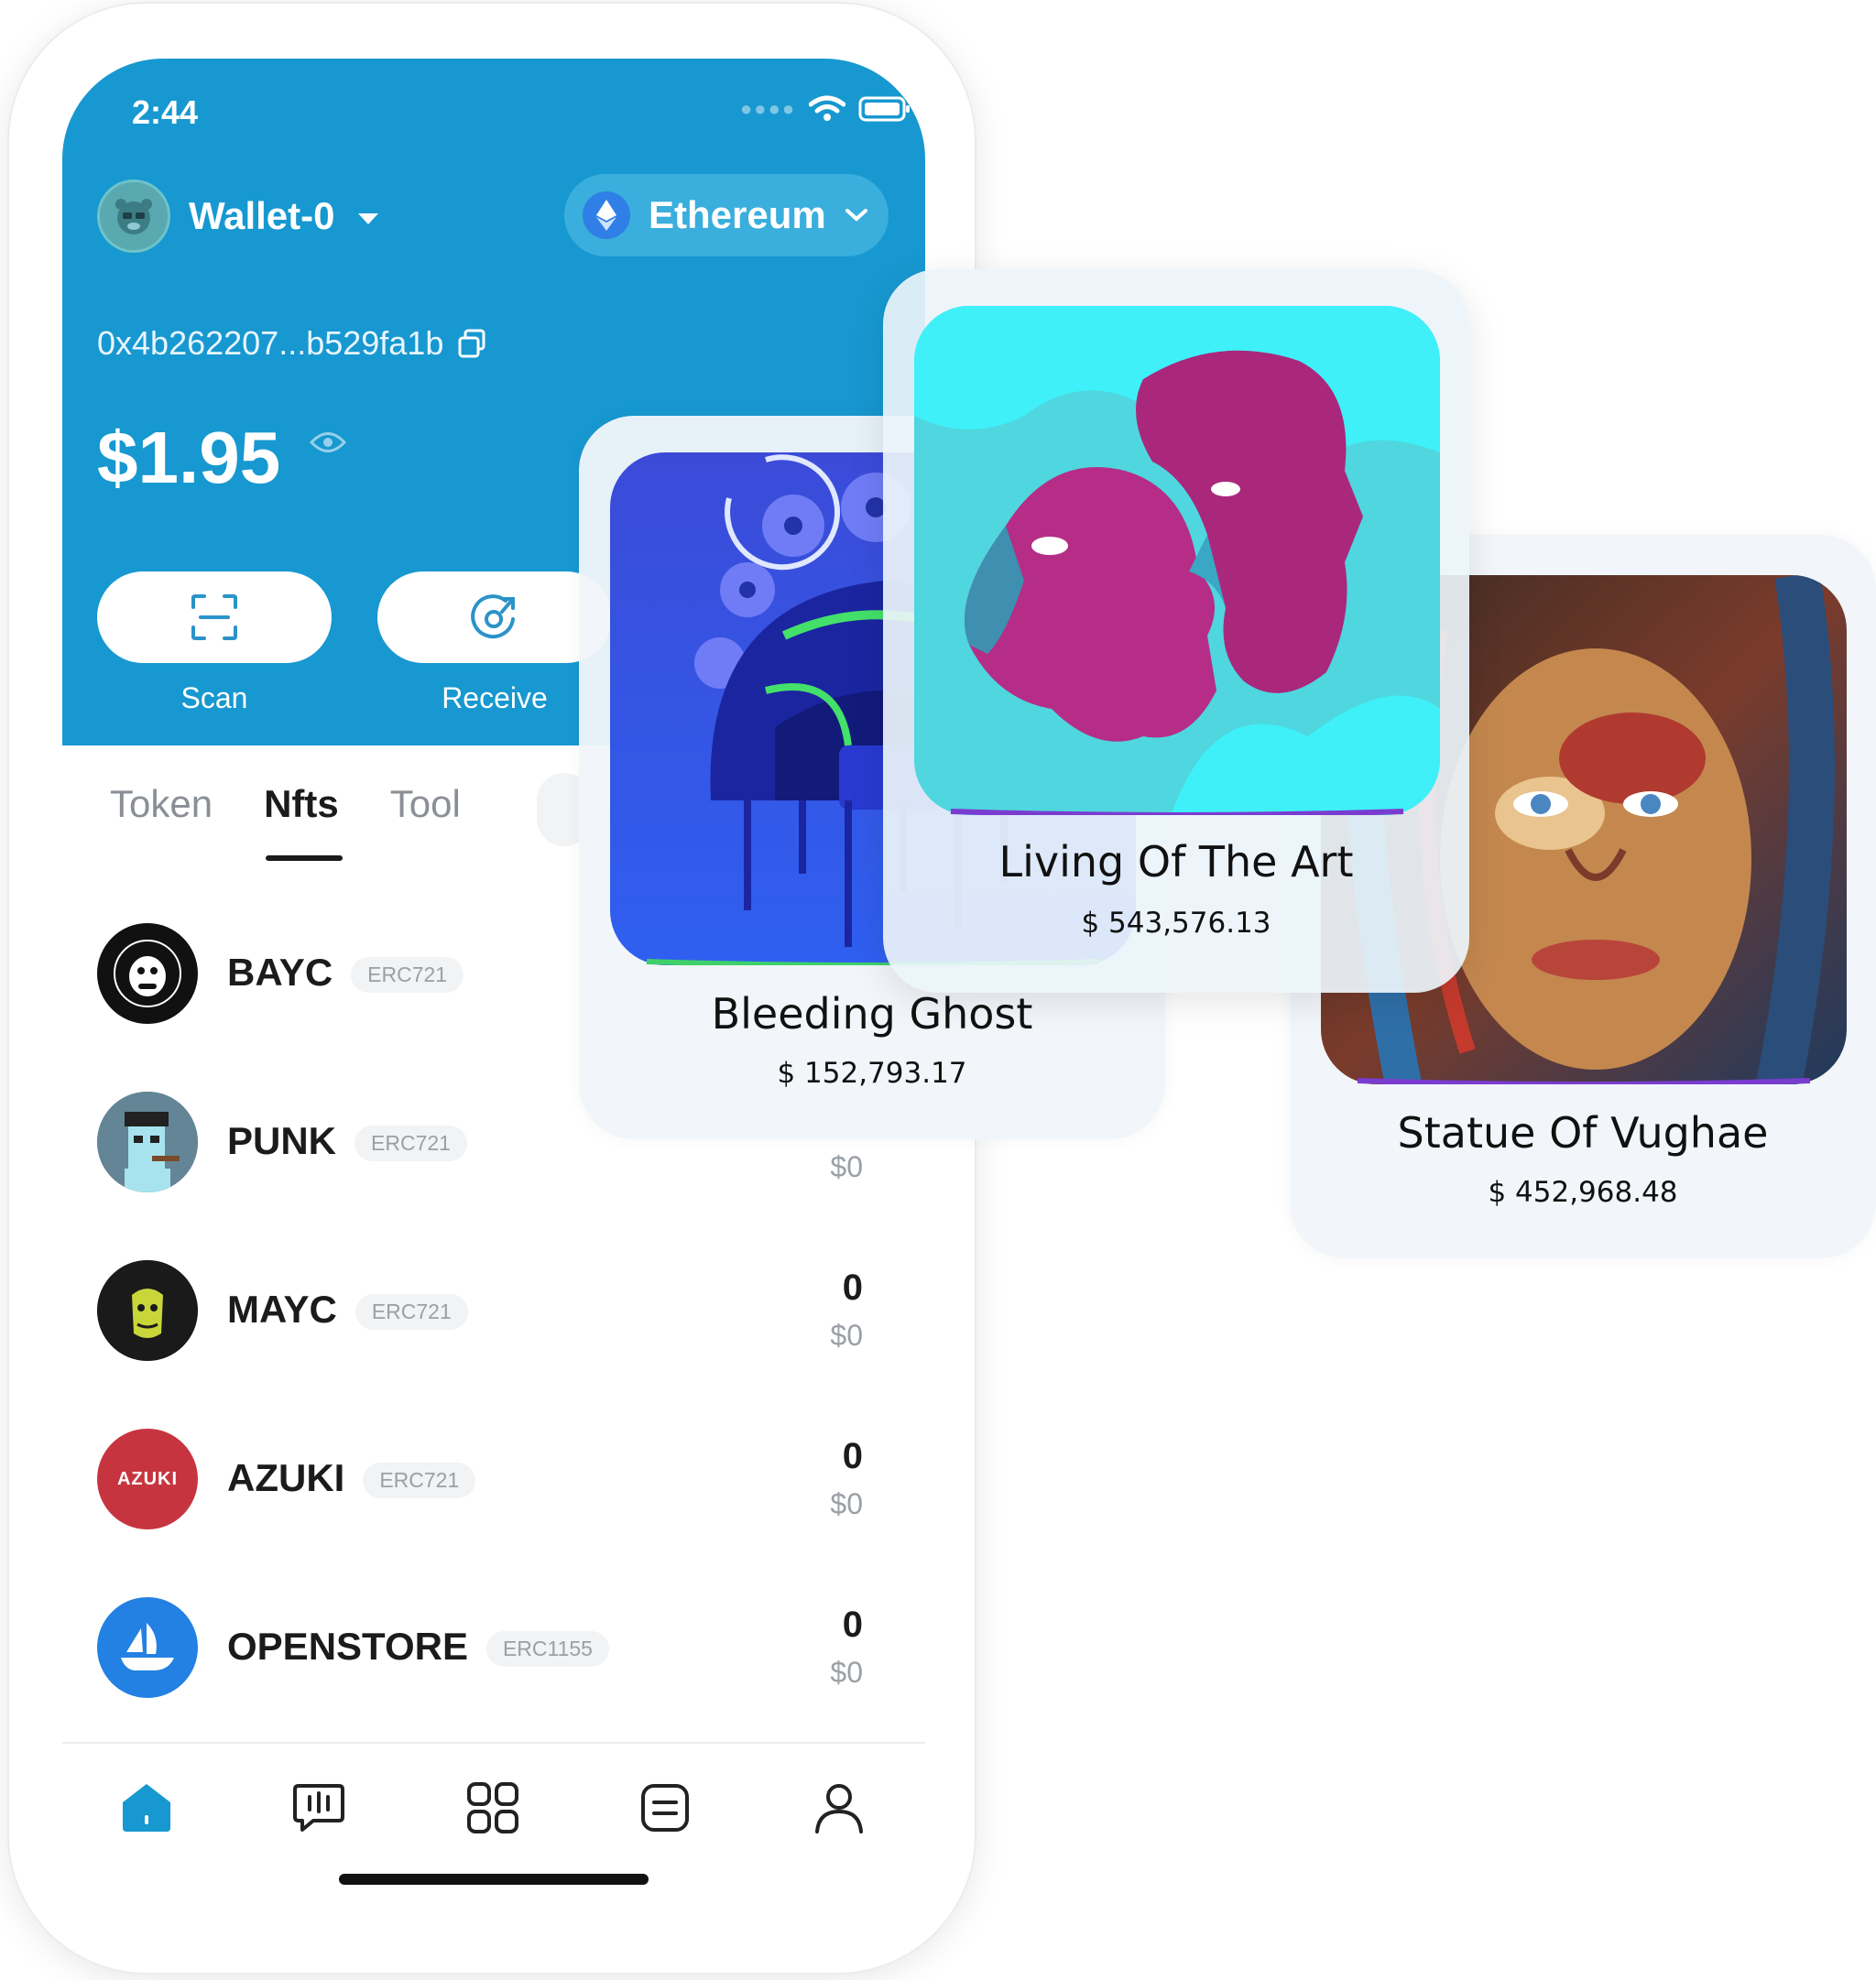 This screenshot has width=1876, height=1980. Describe the element at coordinates (262, 215) in the screenshot. I see `wallet-name: Wallet-0` at that location.